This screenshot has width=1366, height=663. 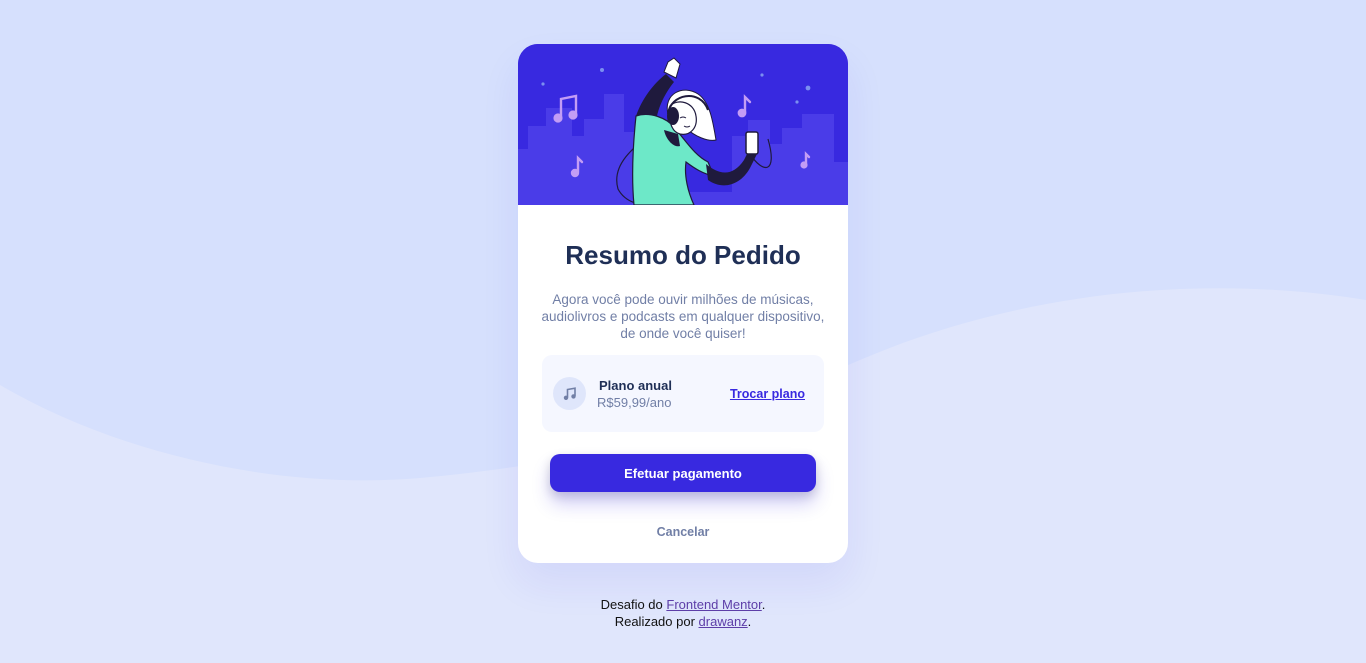 I want to click on attribution-line-1: Desafio do Frontend Mentor., so click(x=683, y=604).